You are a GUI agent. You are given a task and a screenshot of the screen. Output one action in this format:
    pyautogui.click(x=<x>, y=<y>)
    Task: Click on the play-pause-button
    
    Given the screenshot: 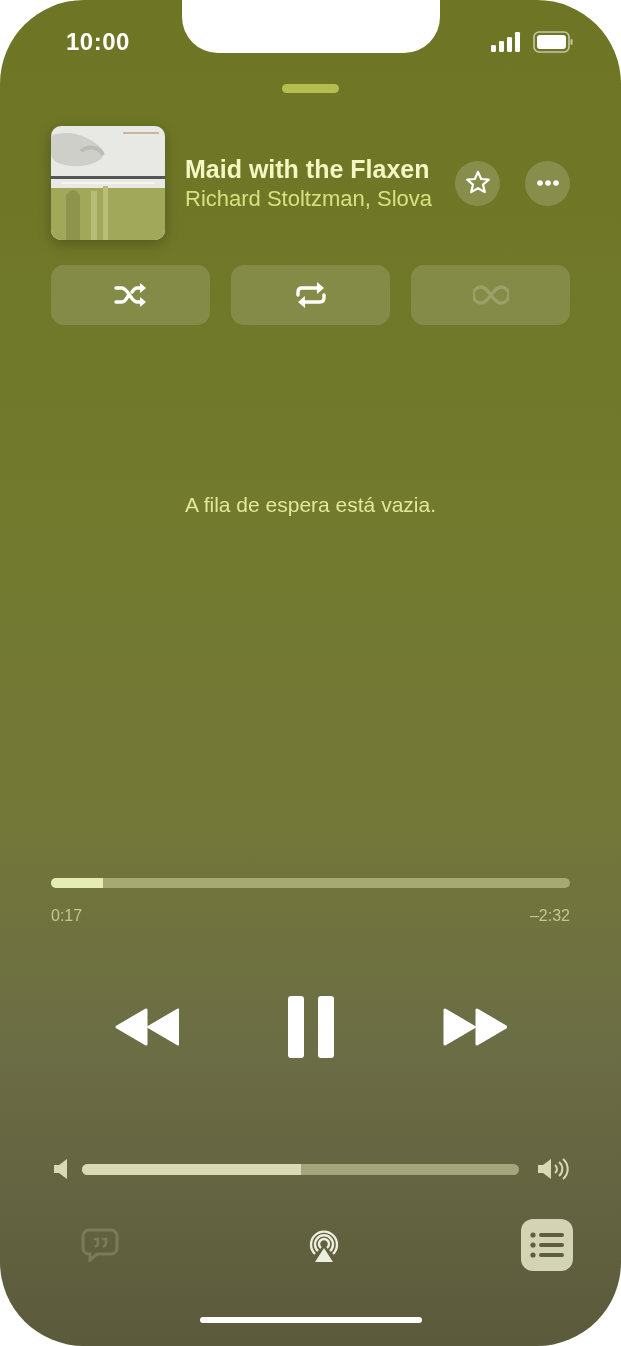 What is the action you would take?
    pyautogui.click(x=310, y=1027)
    